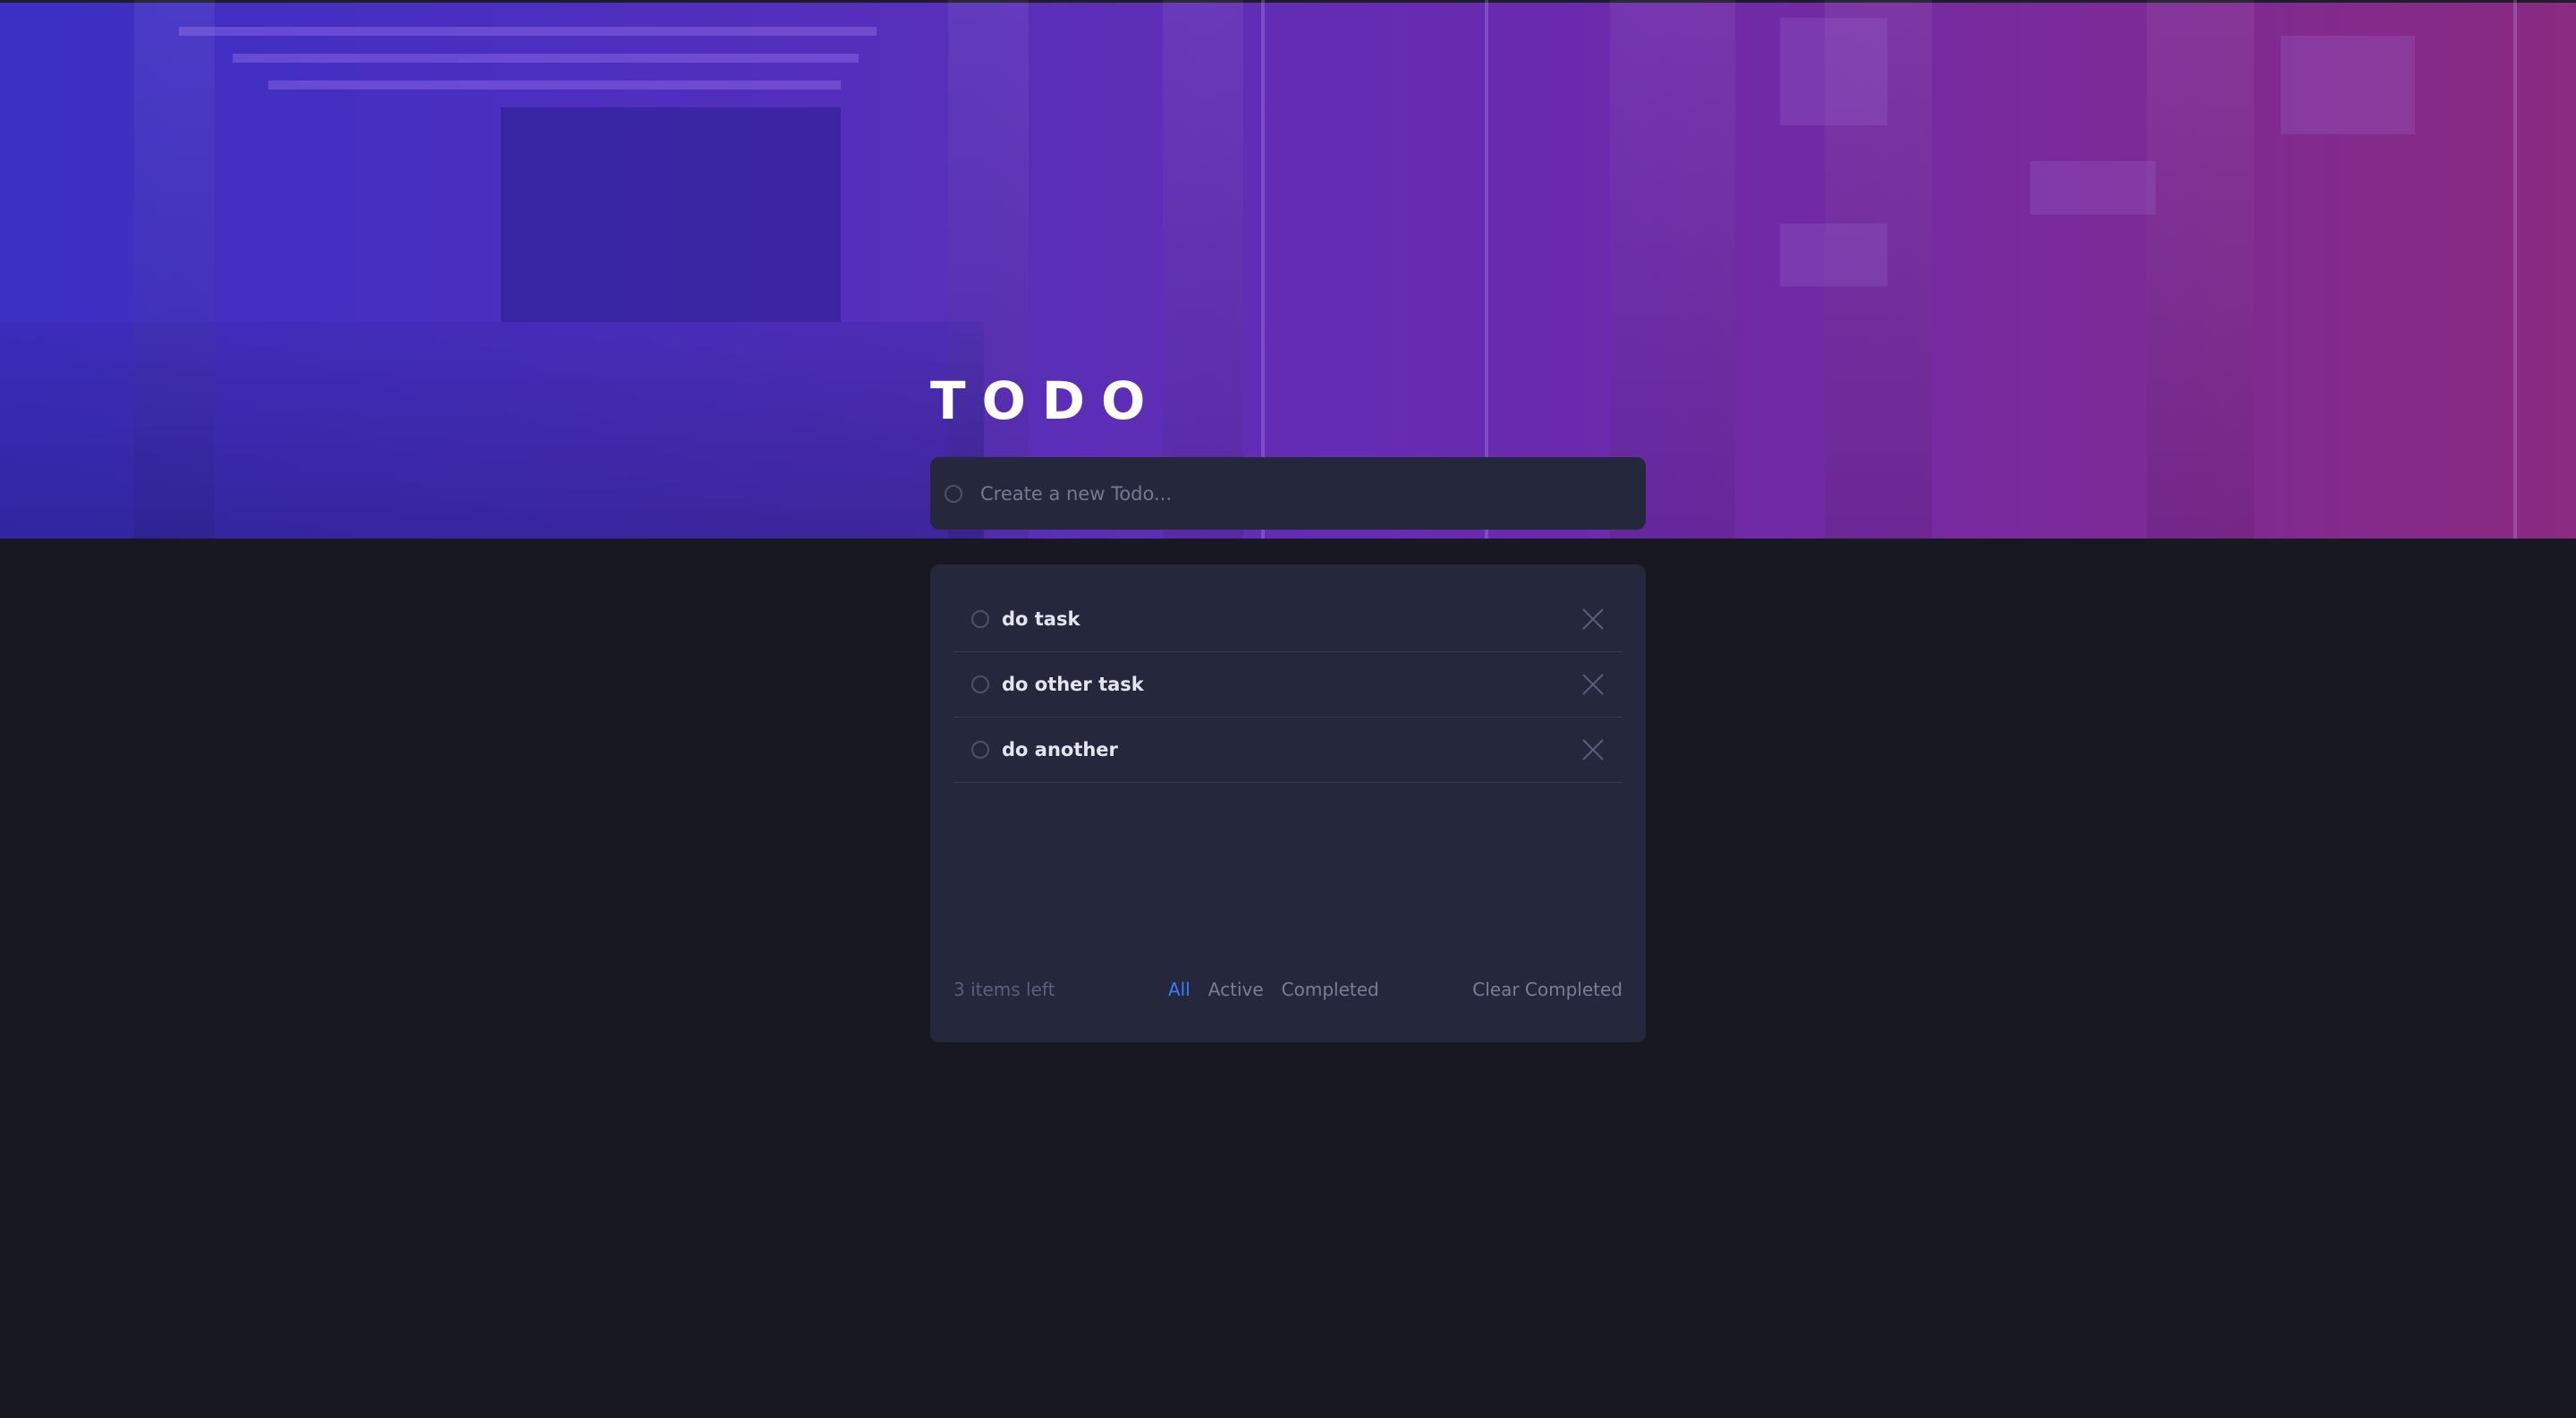  I want to click on items-left-count: 3 items left, so click(1004, 989).